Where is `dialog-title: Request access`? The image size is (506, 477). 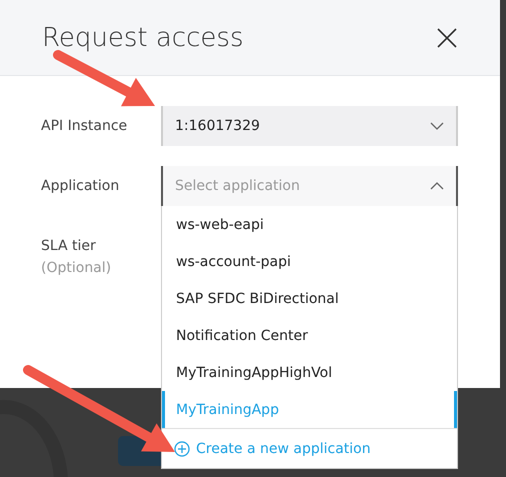 dialog-title: Request access is located at coordinates (143, 37).